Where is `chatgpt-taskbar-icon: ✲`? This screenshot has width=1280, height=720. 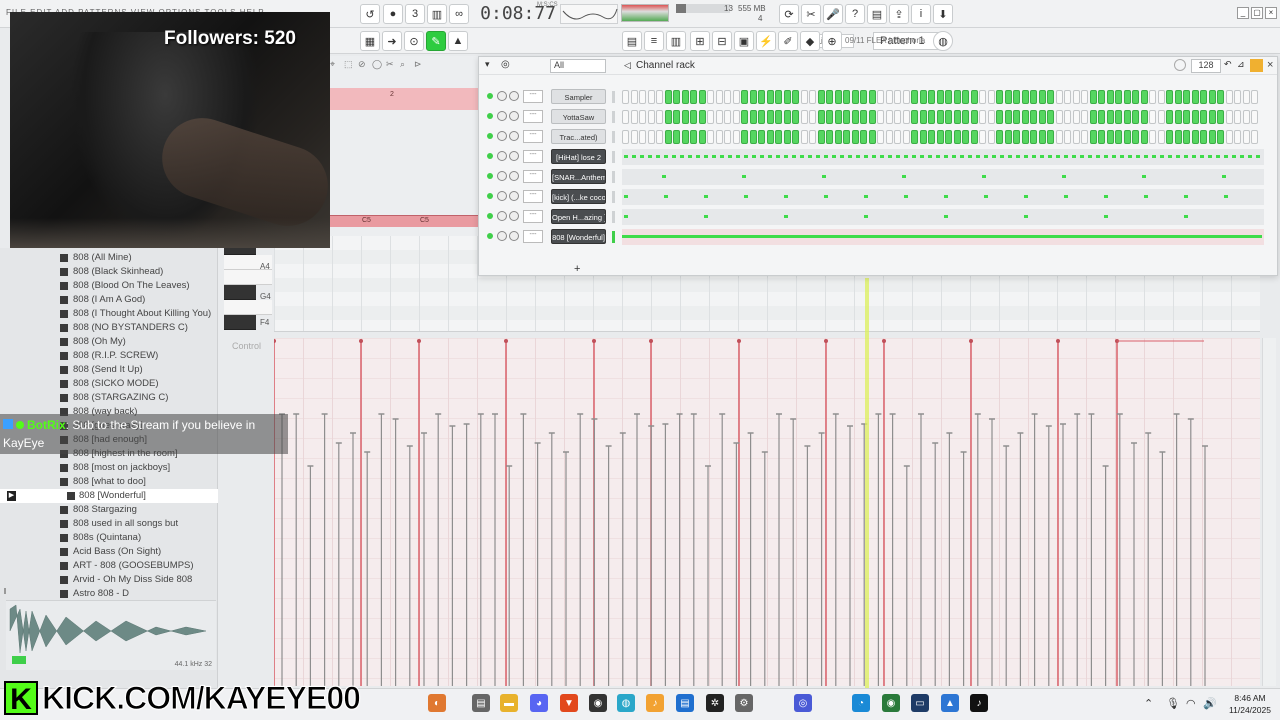
chatgpt-taskbar-icon: ✲ is located at coordinates (715, 703).